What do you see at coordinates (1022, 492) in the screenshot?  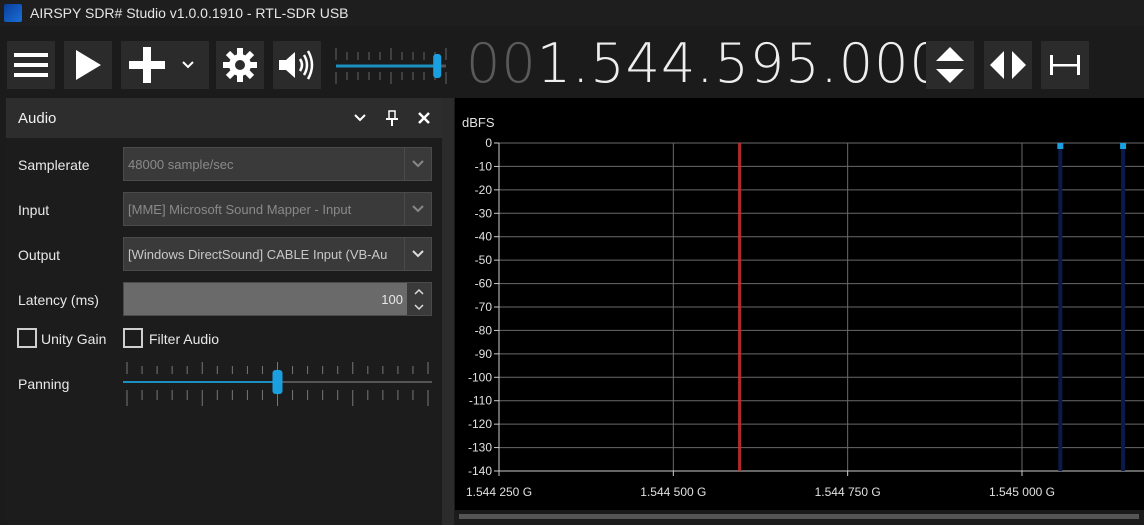 I see `x-tick-label: 1.545 000 G` at bounding box center [1022, 492].